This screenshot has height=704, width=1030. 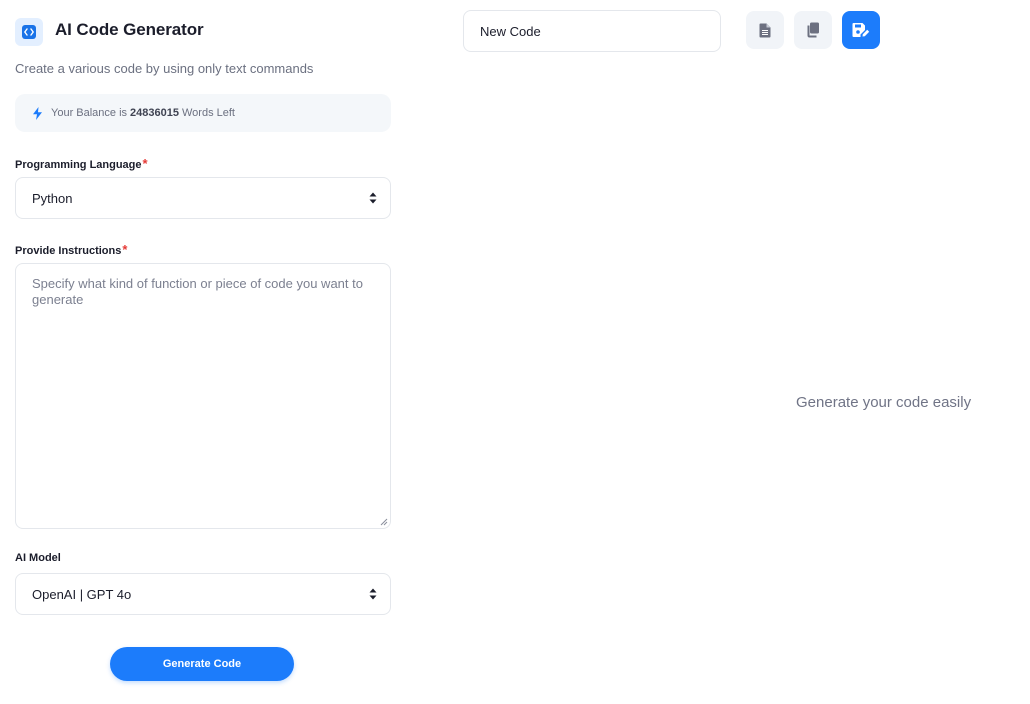 I want to click on balance-suffix: Words Left, so click(x=208, y=113).